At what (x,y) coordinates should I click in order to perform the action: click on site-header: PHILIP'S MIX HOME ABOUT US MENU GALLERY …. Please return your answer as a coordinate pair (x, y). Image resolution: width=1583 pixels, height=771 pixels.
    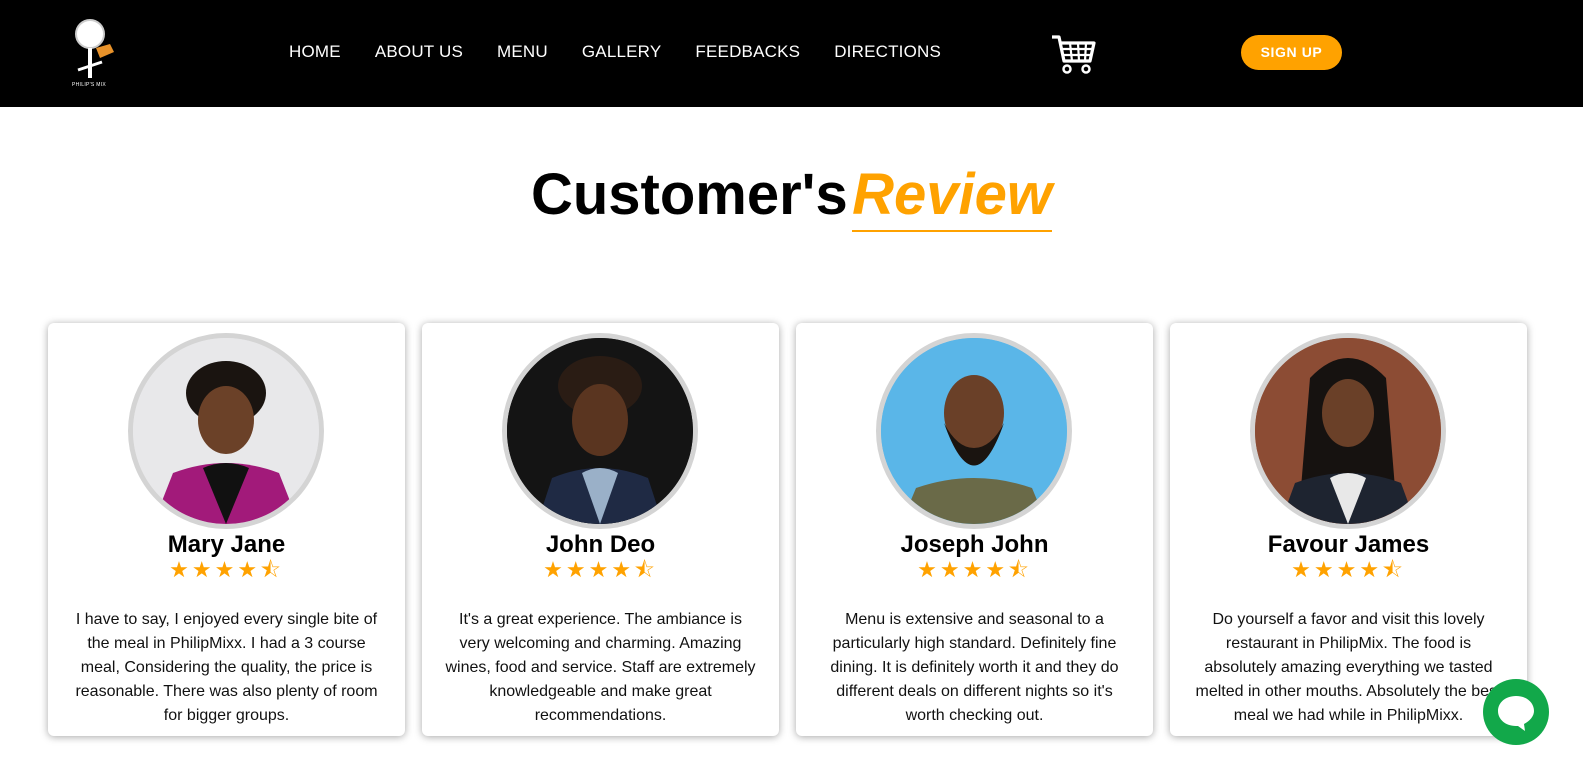
    Looking at the image, I should click on (791, 53).